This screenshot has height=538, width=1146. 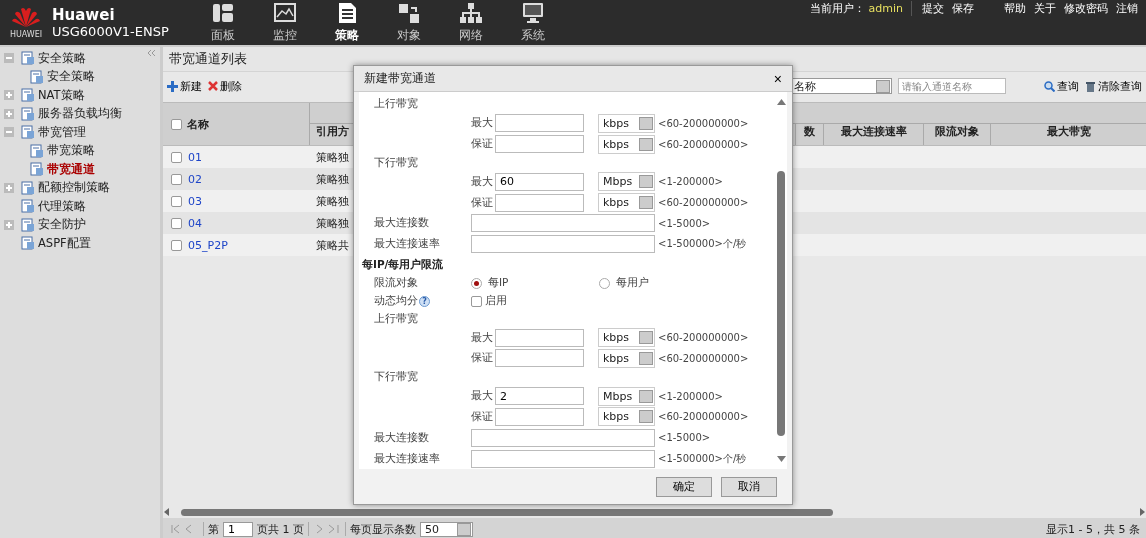 I want to click on page-total: 页共 1 页, so click(x=280, y=529).